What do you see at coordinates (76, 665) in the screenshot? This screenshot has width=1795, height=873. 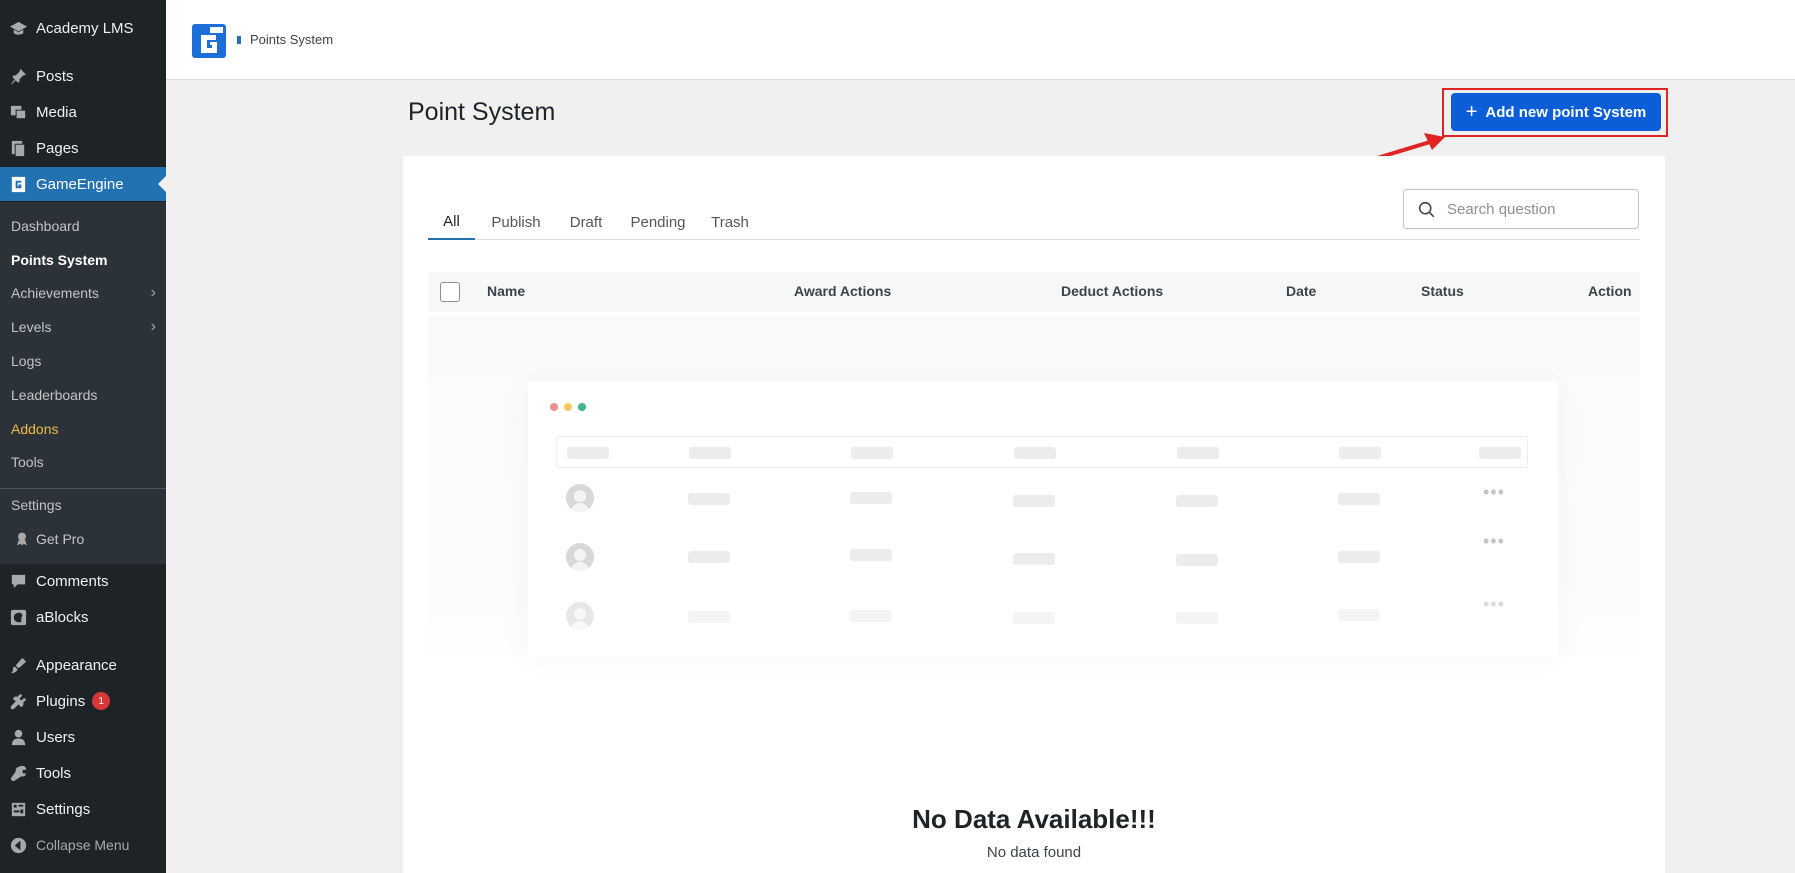 I see `menu-label: Appearance` at bounding box center [76, 665].